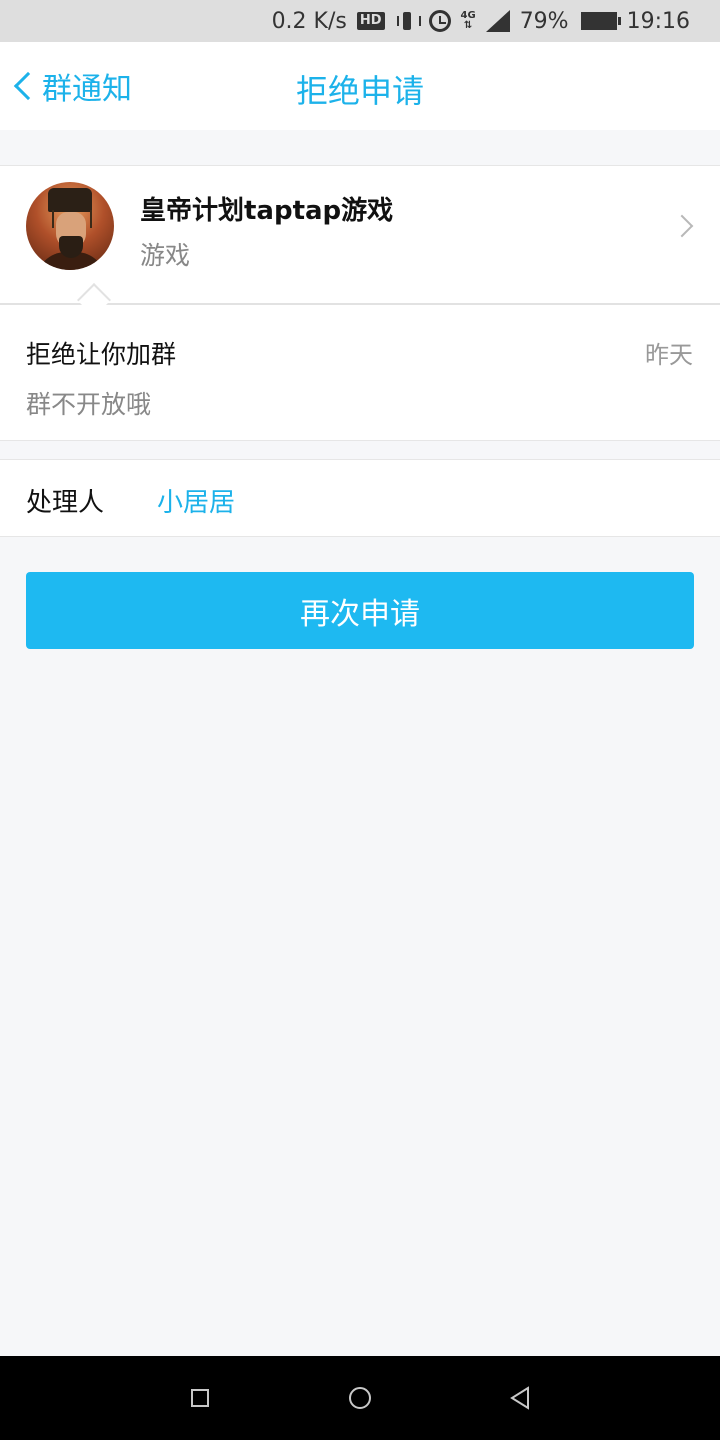  I want to click on triangle-back-icon, so click(519, 1398).